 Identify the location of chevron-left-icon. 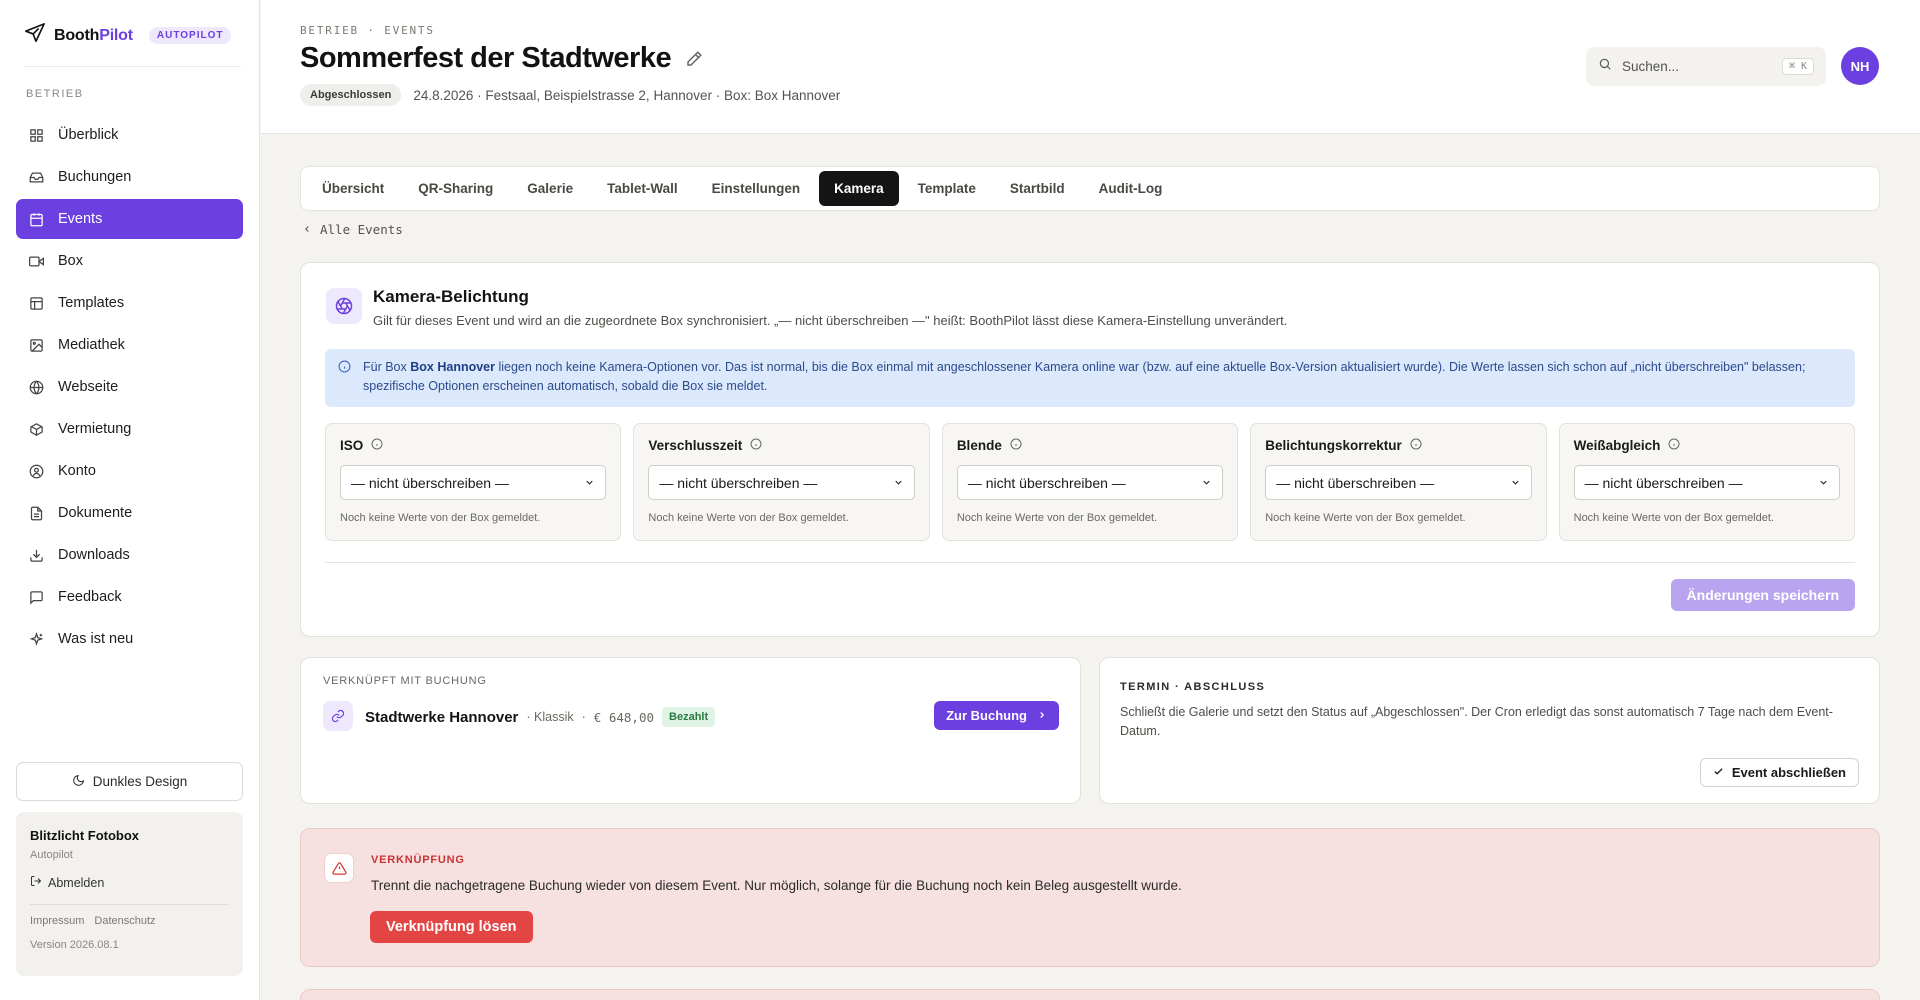
(307, 229).